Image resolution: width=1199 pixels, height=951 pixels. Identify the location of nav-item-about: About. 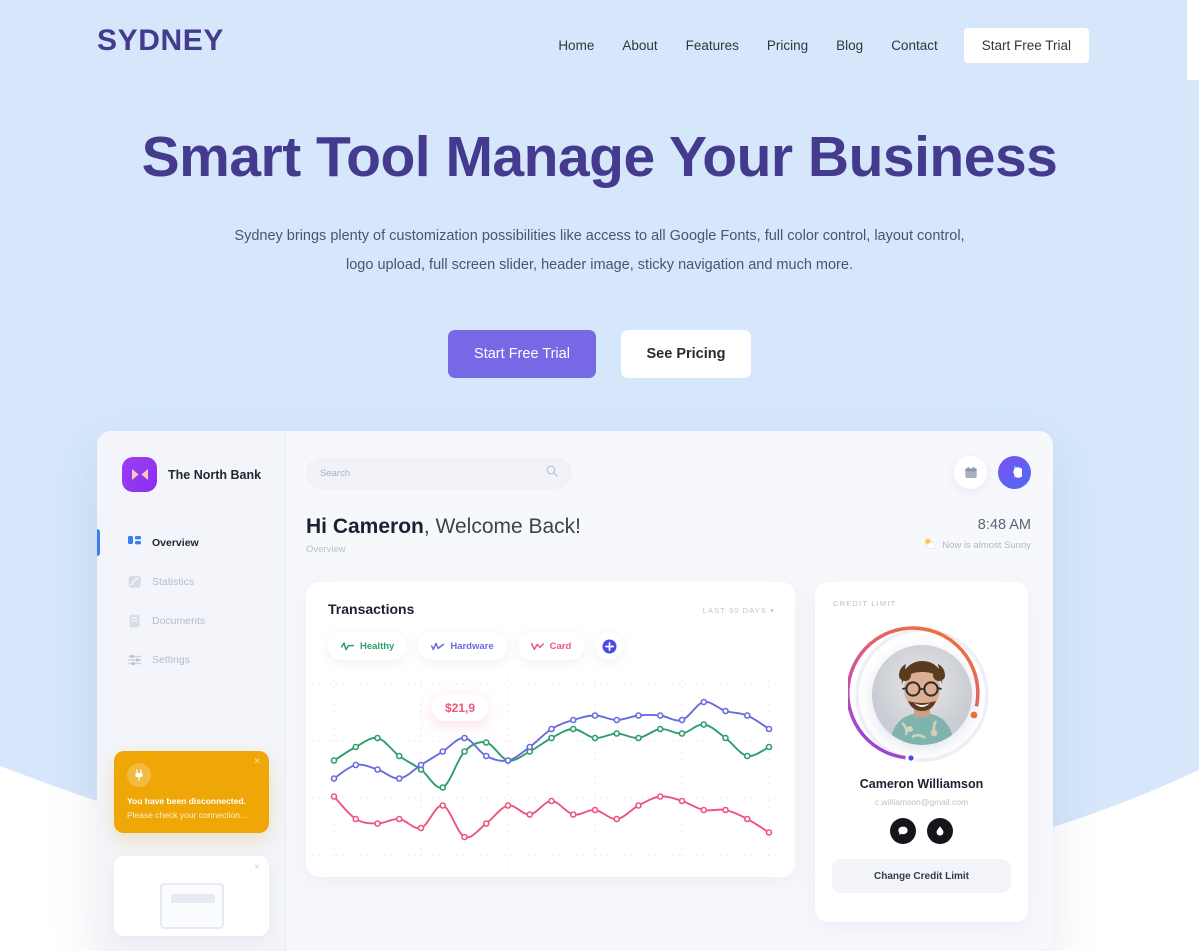
(639, 46).